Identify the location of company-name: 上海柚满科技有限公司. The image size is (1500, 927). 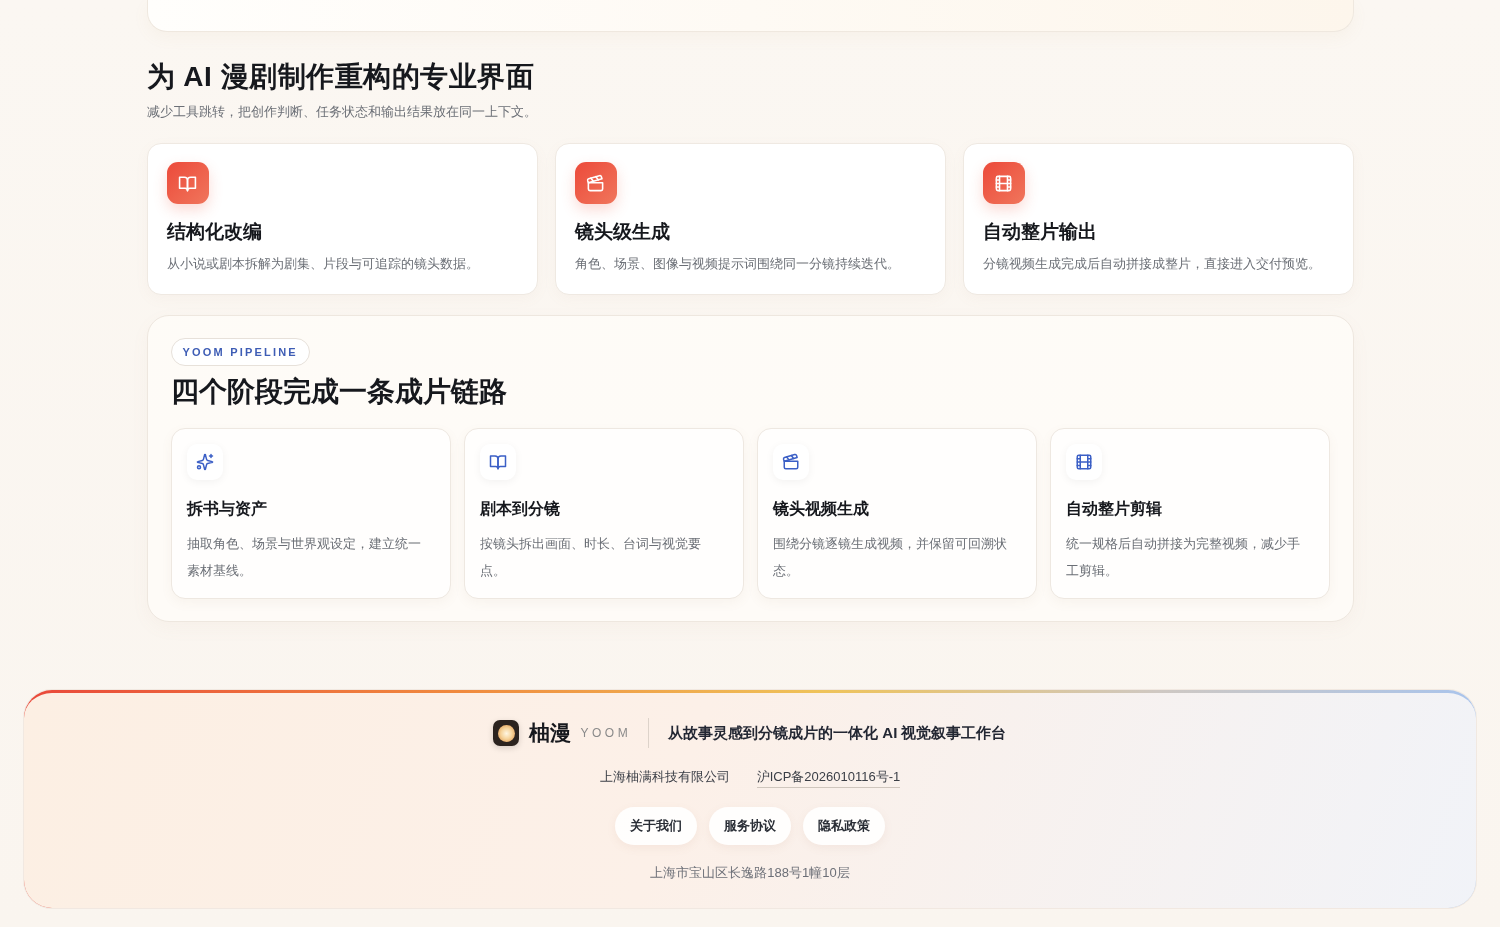
(664, 777).